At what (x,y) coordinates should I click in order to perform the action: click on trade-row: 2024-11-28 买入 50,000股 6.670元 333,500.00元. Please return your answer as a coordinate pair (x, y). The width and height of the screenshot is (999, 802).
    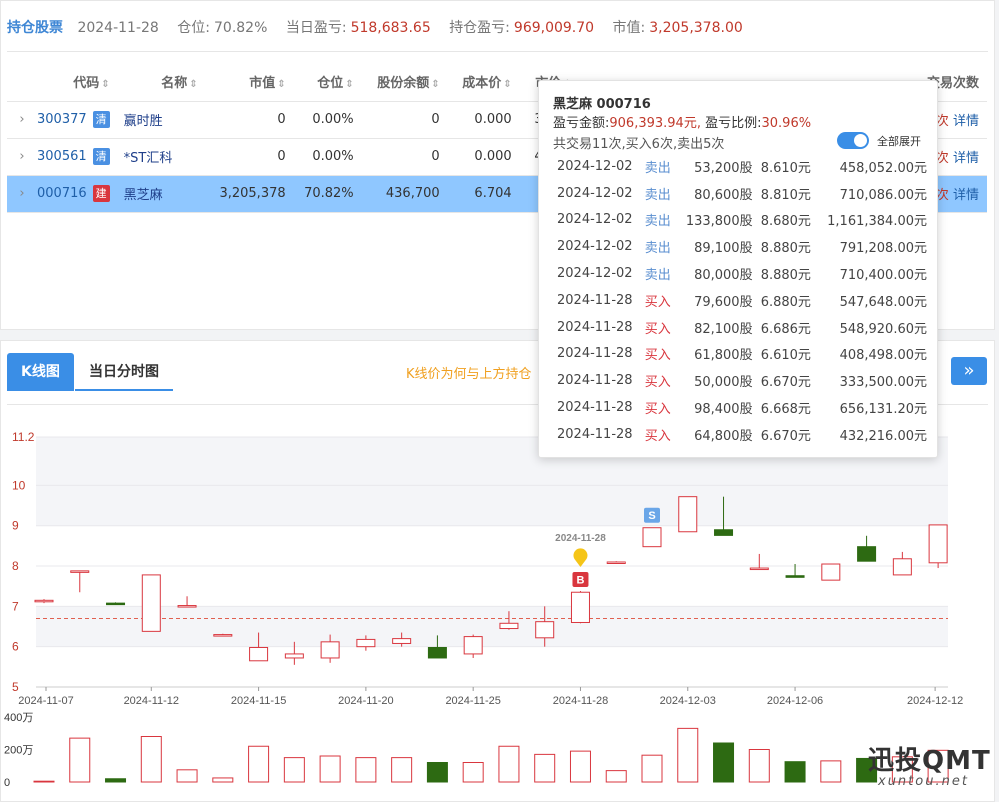
    Looking at the image, I should click on (742, 380).